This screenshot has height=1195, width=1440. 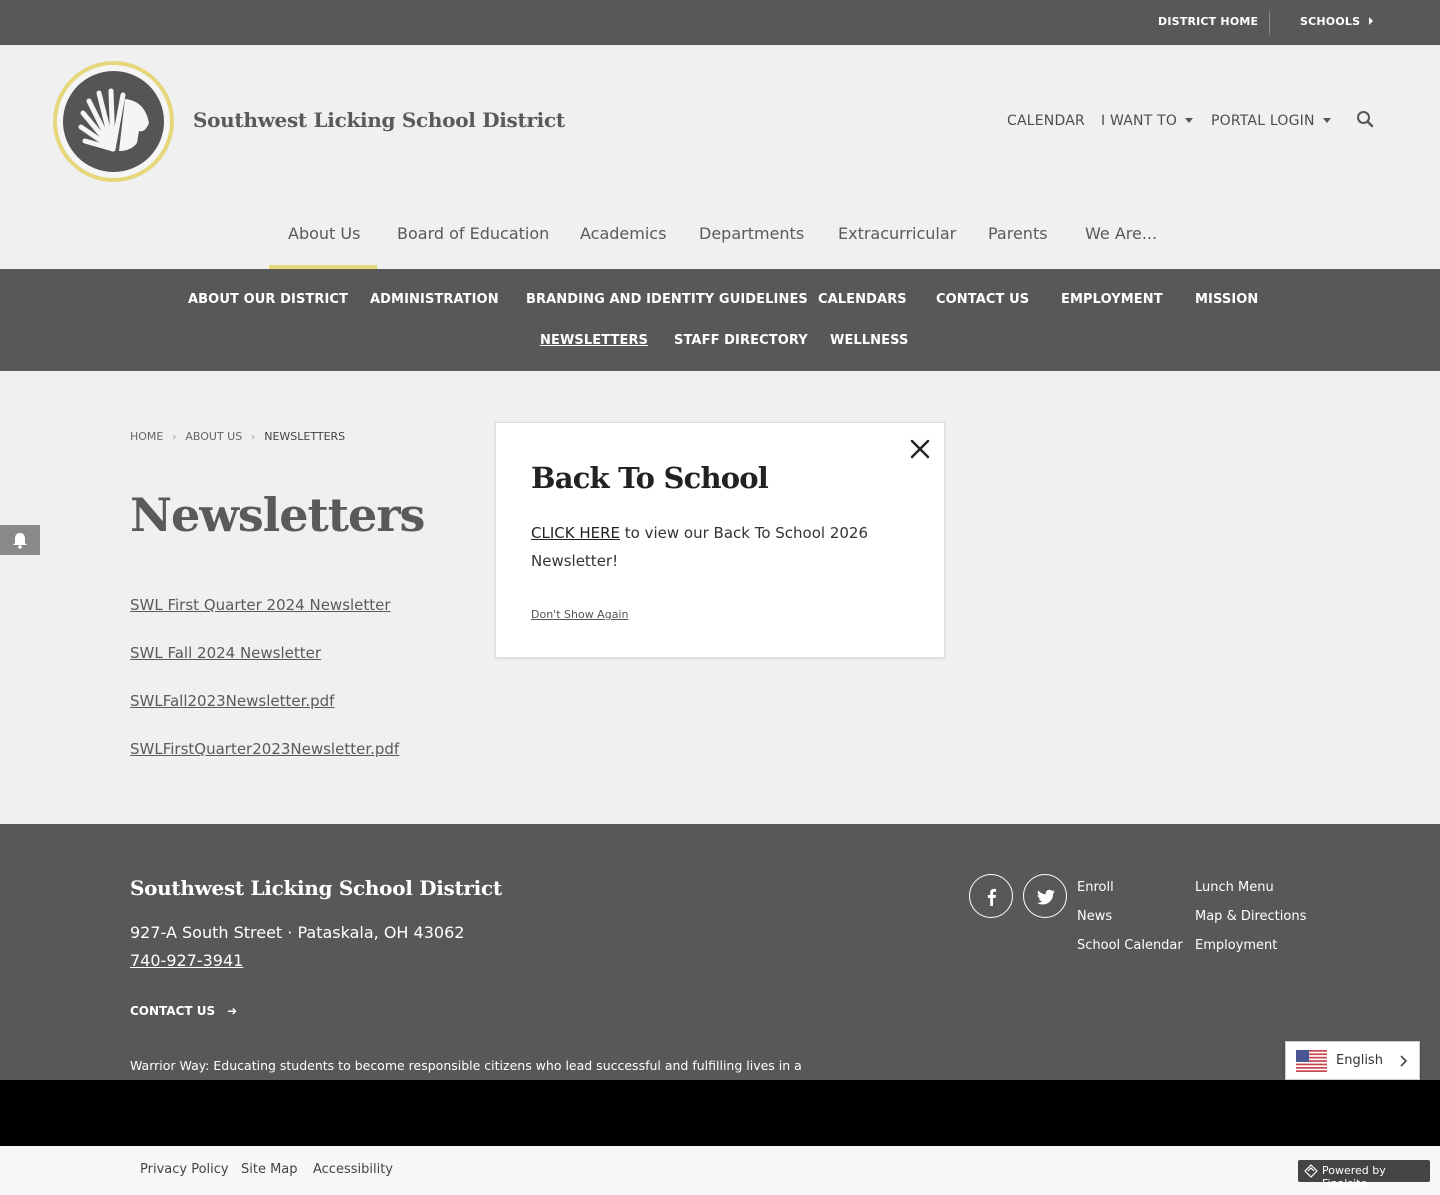 What do you see at coordinates (1311, 1171) in the screenshot?
I see `finalsite-logo-icon` at bounding box center [1311, 1171].